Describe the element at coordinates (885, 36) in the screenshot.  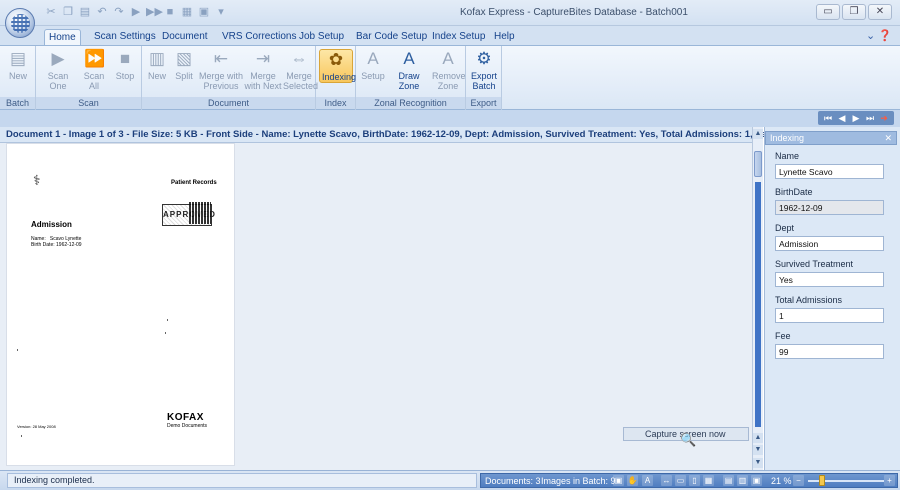
I see `help-icon: ❓` at that location.